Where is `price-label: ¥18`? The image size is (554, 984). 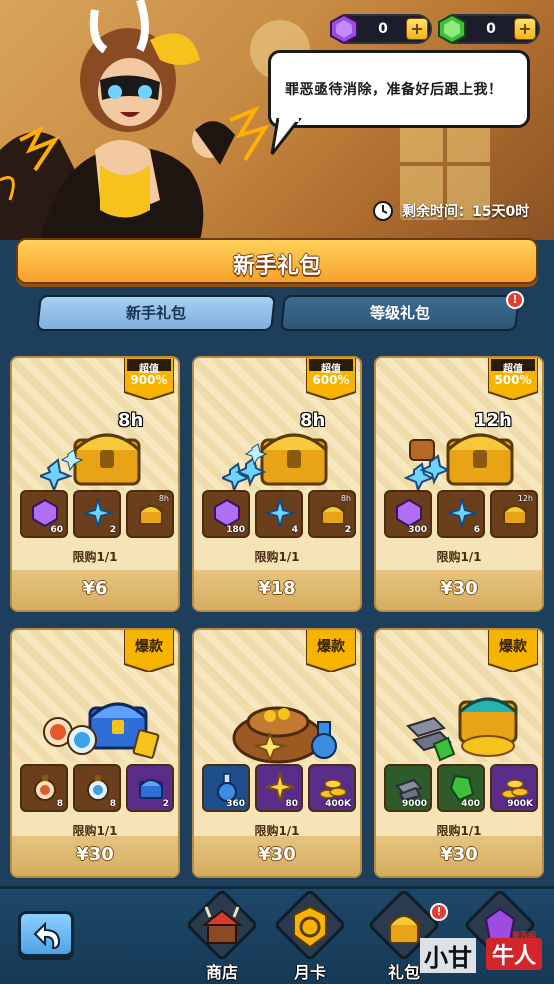 price-label: ¥18 is located at coordinates (277, 588).